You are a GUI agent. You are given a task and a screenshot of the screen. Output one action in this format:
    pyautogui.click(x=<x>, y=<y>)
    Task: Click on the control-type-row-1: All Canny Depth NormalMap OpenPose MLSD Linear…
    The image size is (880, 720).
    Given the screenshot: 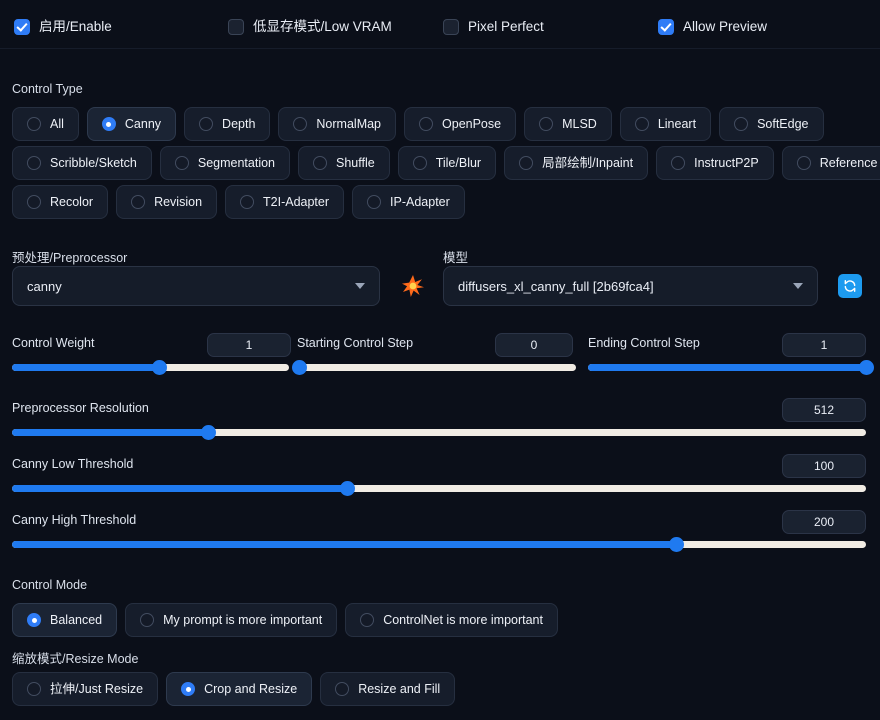 What is the action you would take?
    pyautogui.click(x=418, y=124)
    